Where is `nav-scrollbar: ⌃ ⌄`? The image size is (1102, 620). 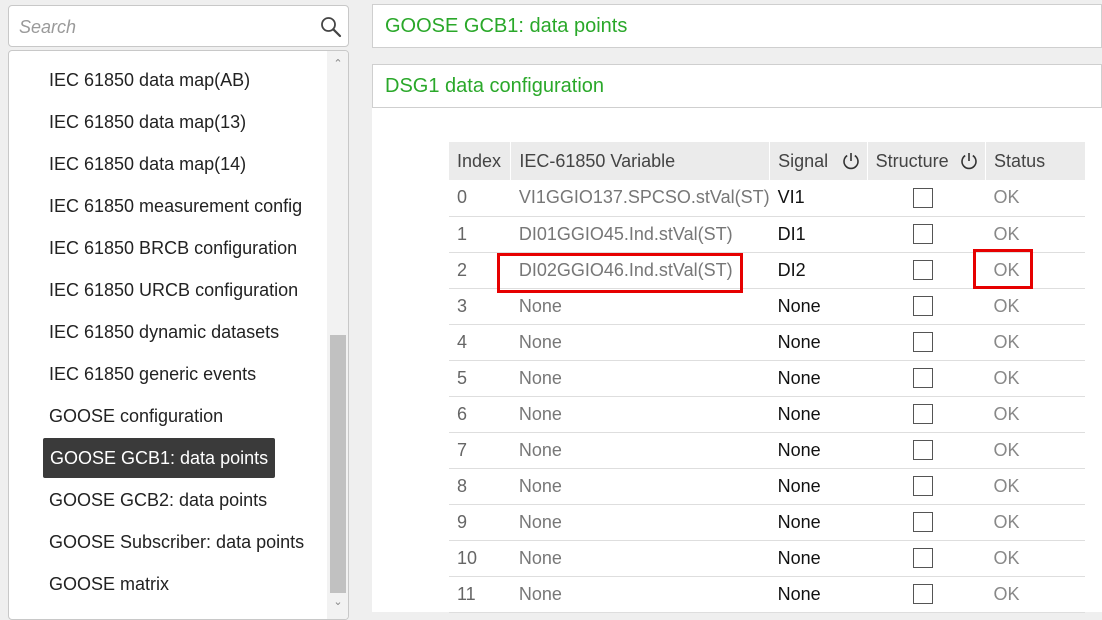
nav-scrollbar: ⌃ ⌄ is located at coordinates (337, 335).